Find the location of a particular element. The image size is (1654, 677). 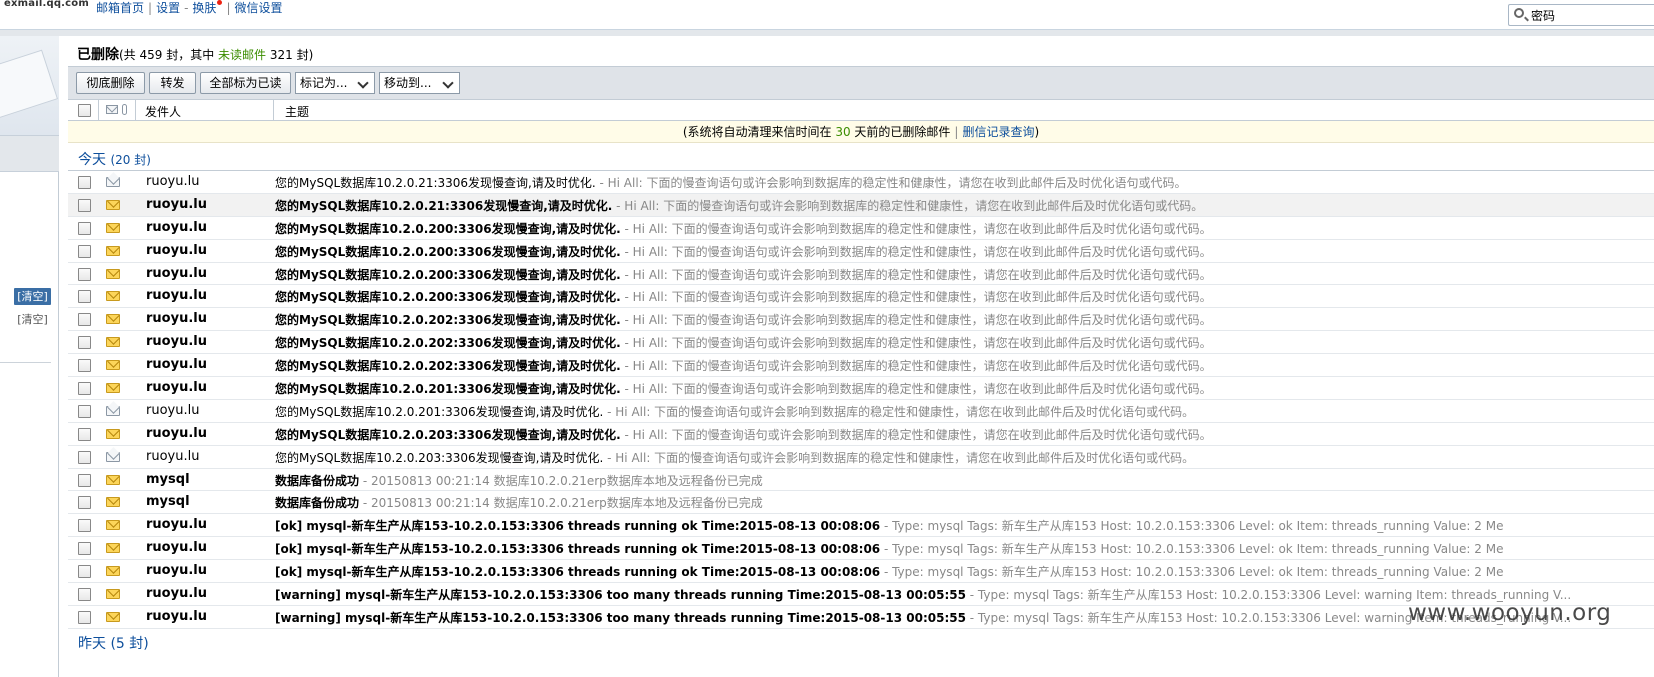

search-box is located at coordinates (1581, 15).